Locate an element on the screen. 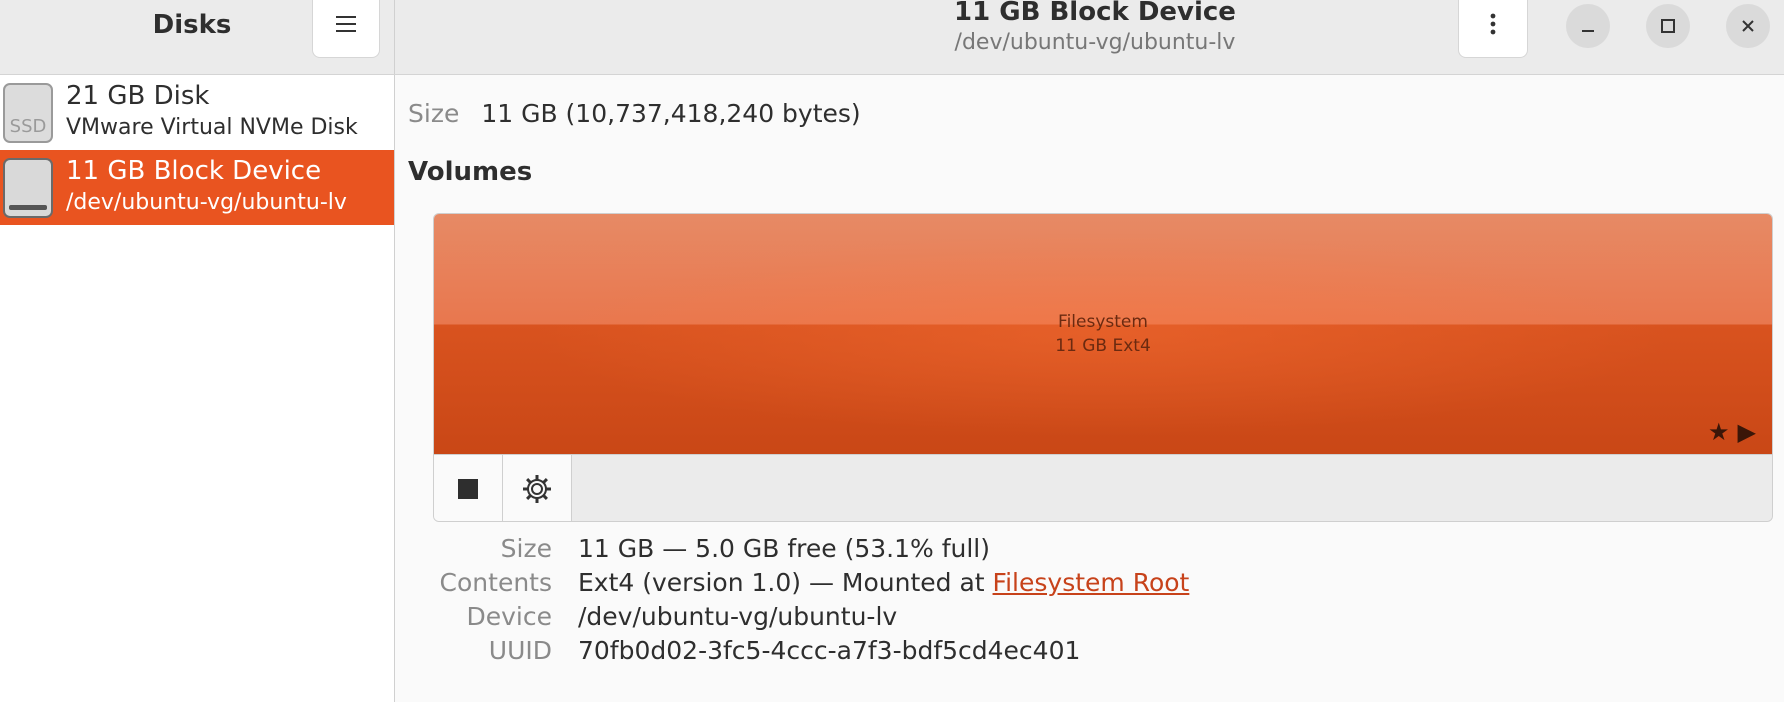 This screenshot has width=1784, height=702. partition-settings-button is located at coordinates (537, 488).